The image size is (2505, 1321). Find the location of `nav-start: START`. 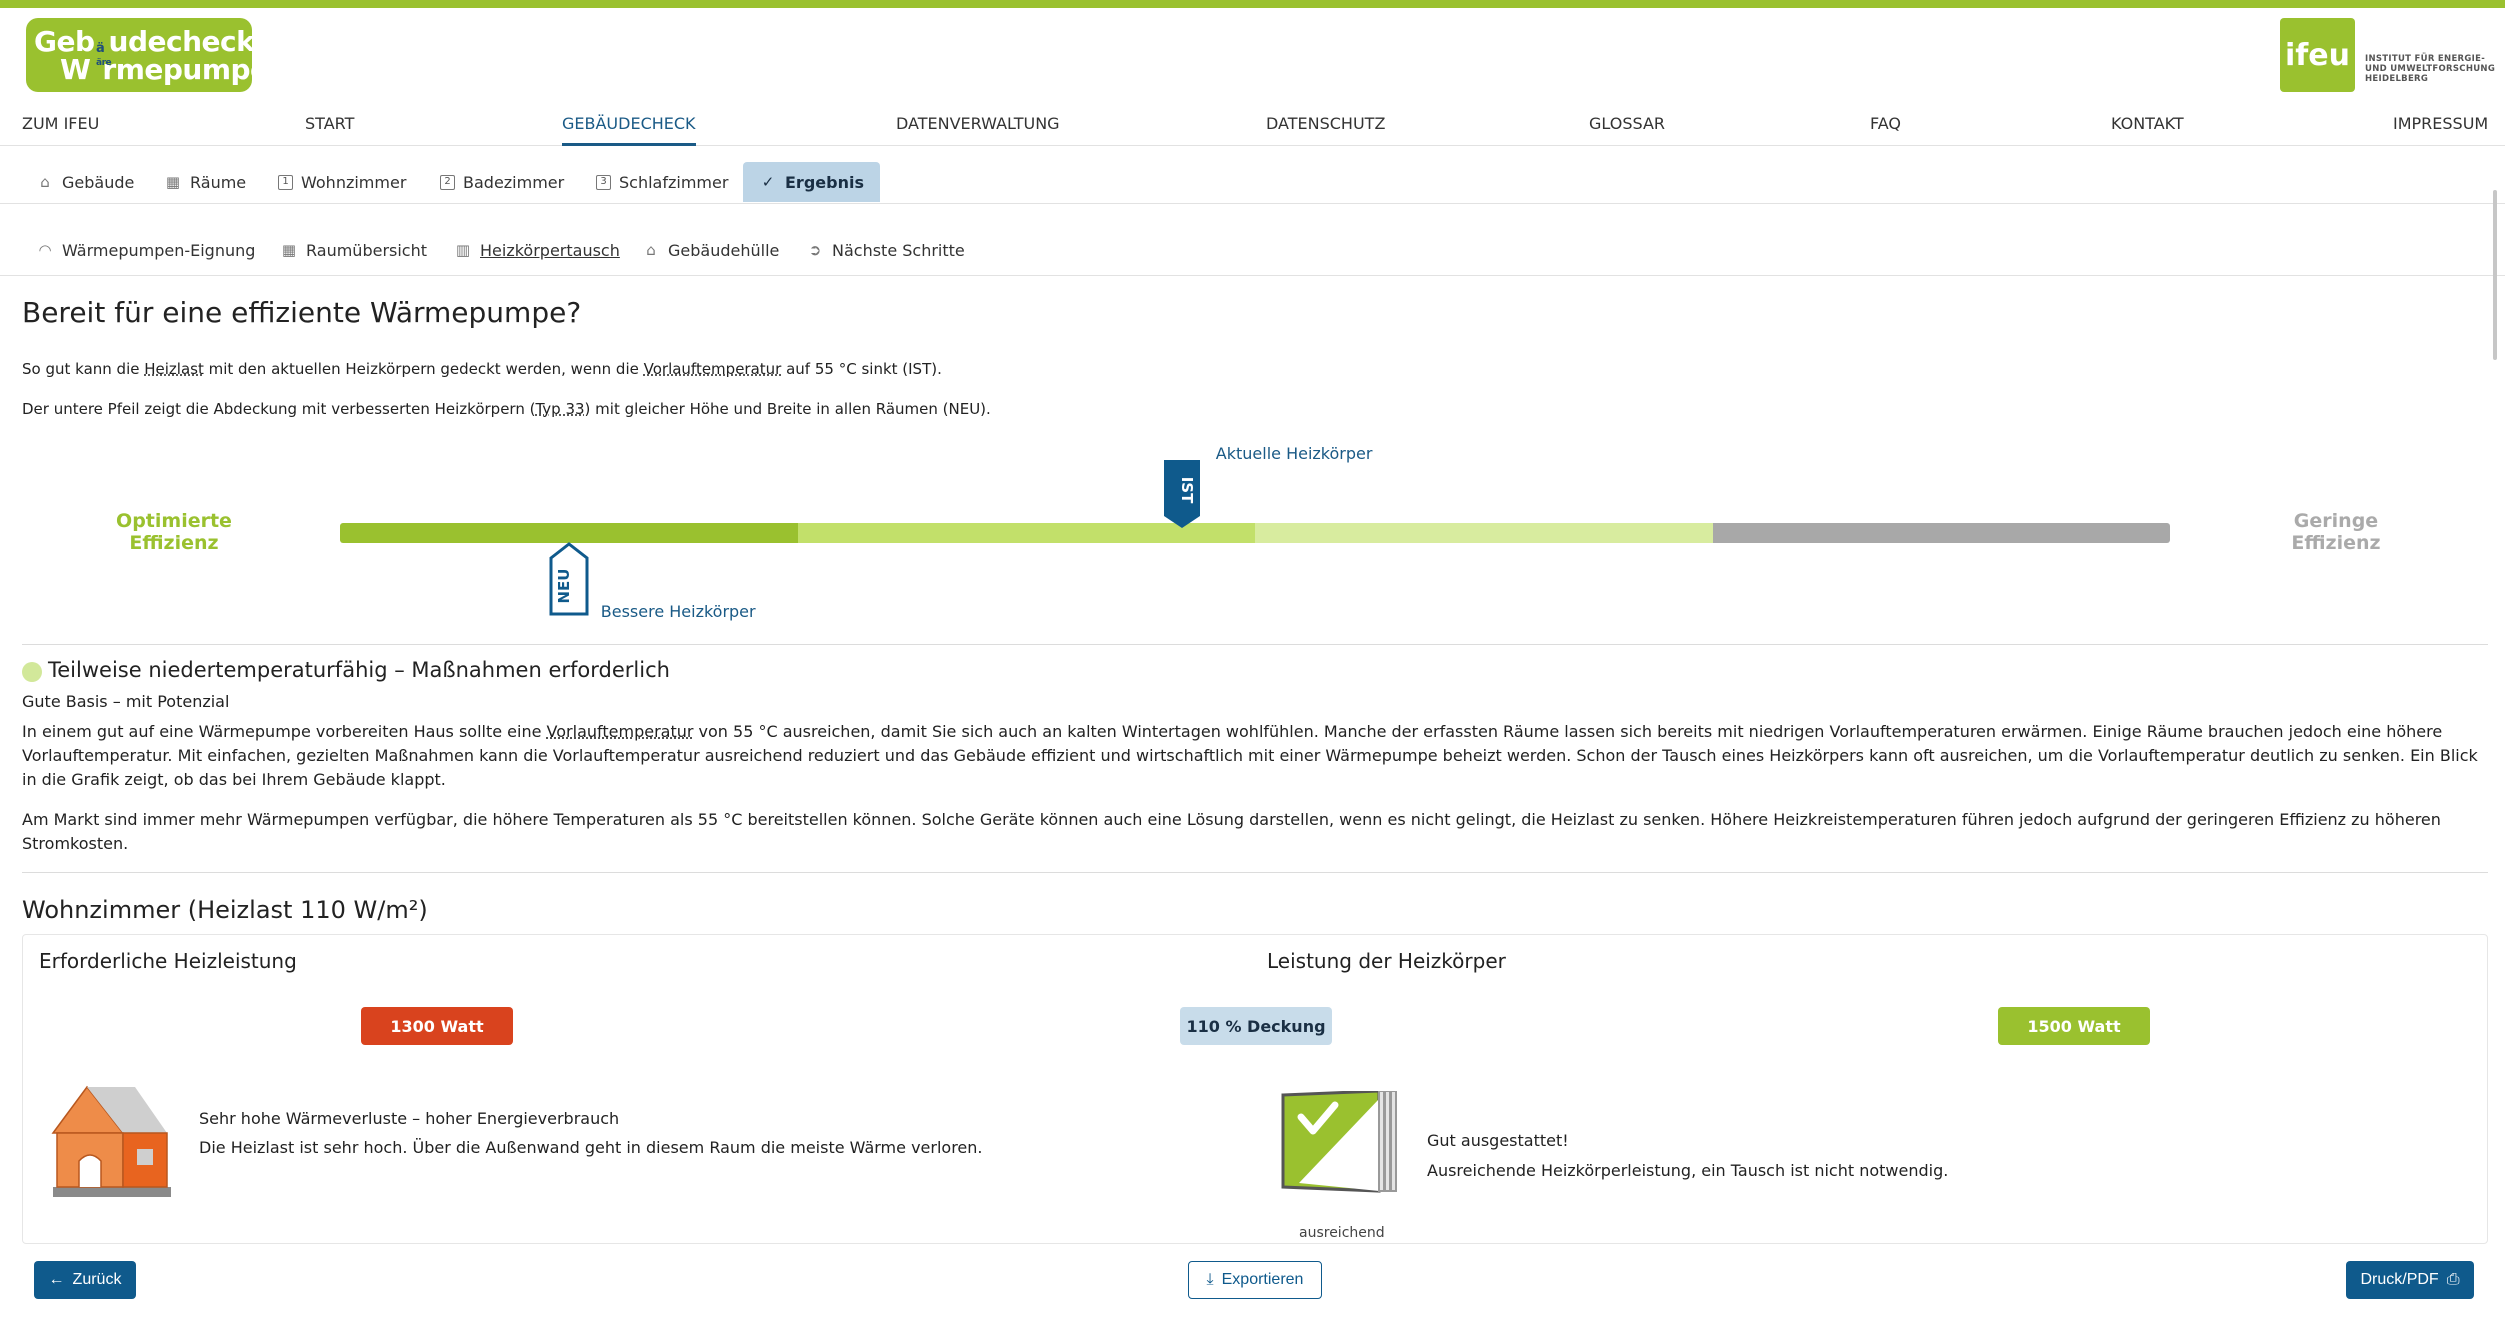

nav-start: START is located at coordinates (329, 129).